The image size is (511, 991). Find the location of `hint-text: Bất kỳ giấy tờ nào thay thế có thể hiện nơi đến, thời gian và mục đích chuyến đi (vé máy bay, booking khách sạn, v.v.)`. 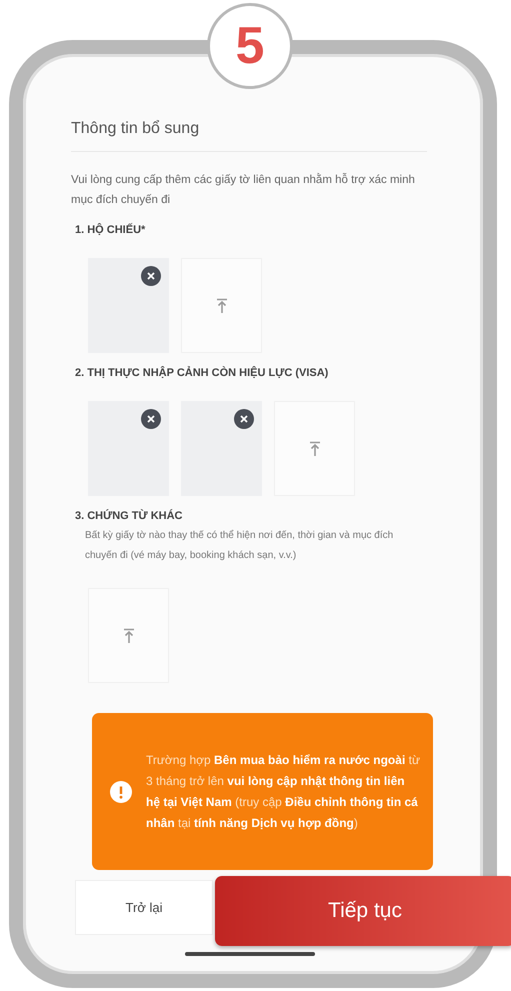

hint-text: Bất kỳ giấy tờ nào thay thế có thể hiện nơi đến, thời gian và mục đích chuyến đi (vé máy bay, booking khách sạn, v.v.) is located at coordinates (239, 545).